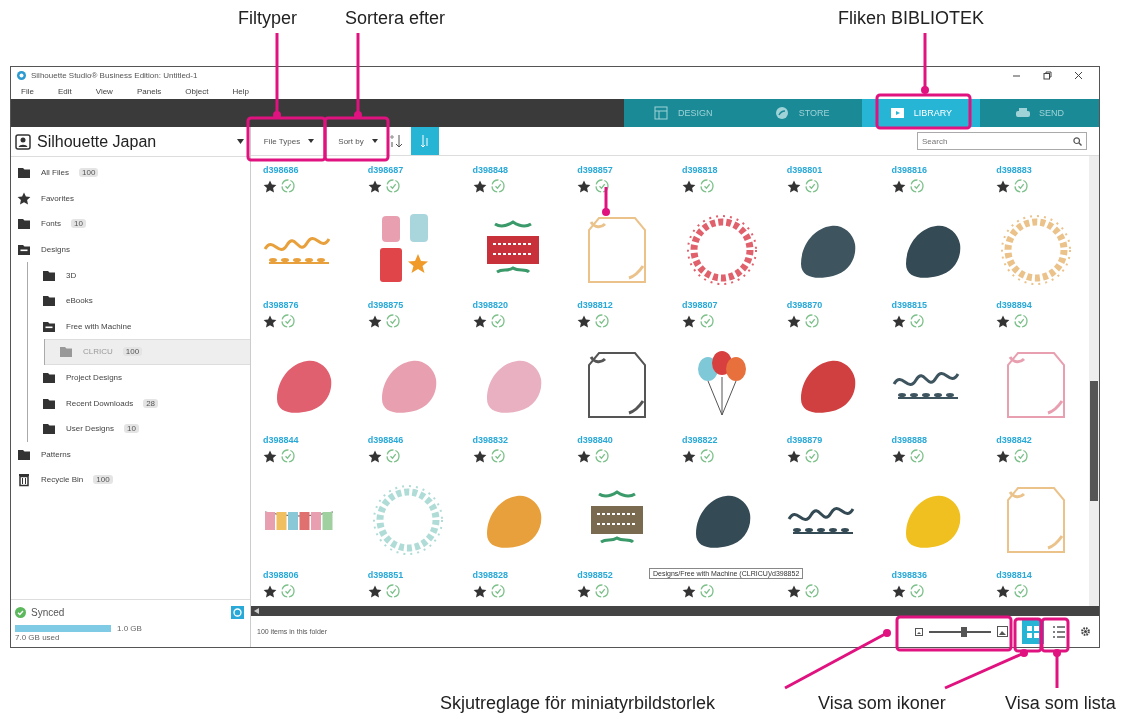 The width and height of the screenshot is (1141, 720). I want to click on design-name: d398822, so click(700, 440).